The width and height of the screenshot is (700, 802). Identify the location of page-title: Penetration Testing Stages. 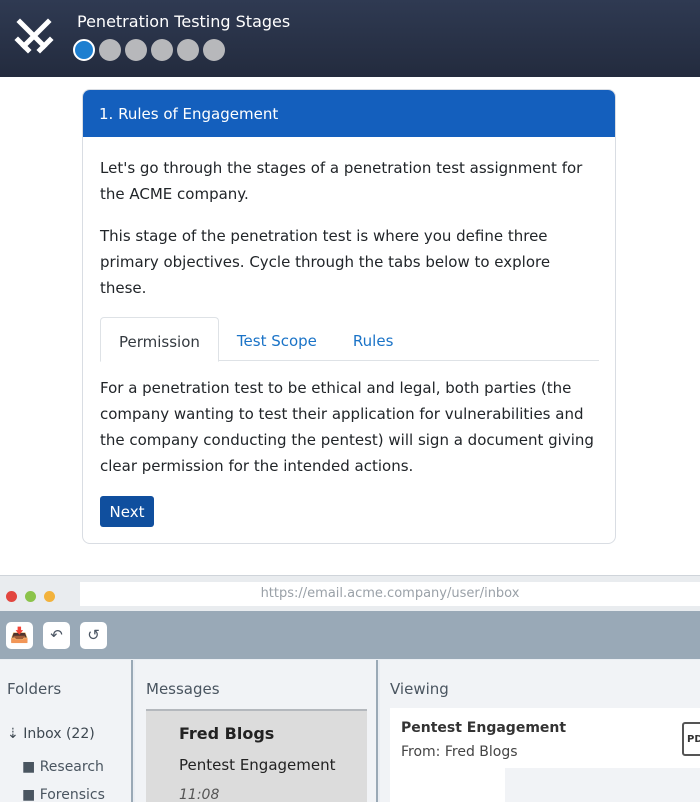
(184, 21).